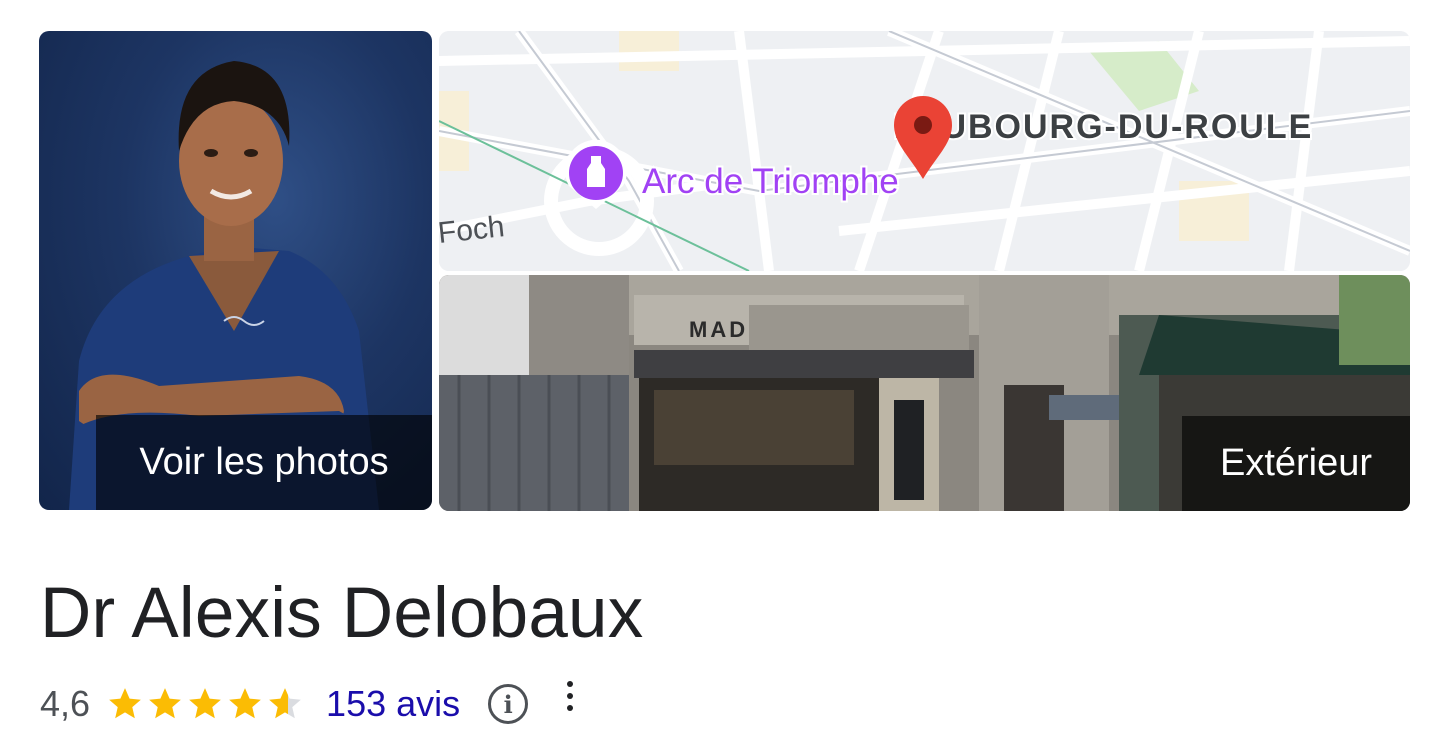 The width and height of the screenshot is (1447, 749). Describe the element at coordinates (770, 181) in the screenshot. I see `landmark-label: Arc de Triomphe` at that location.